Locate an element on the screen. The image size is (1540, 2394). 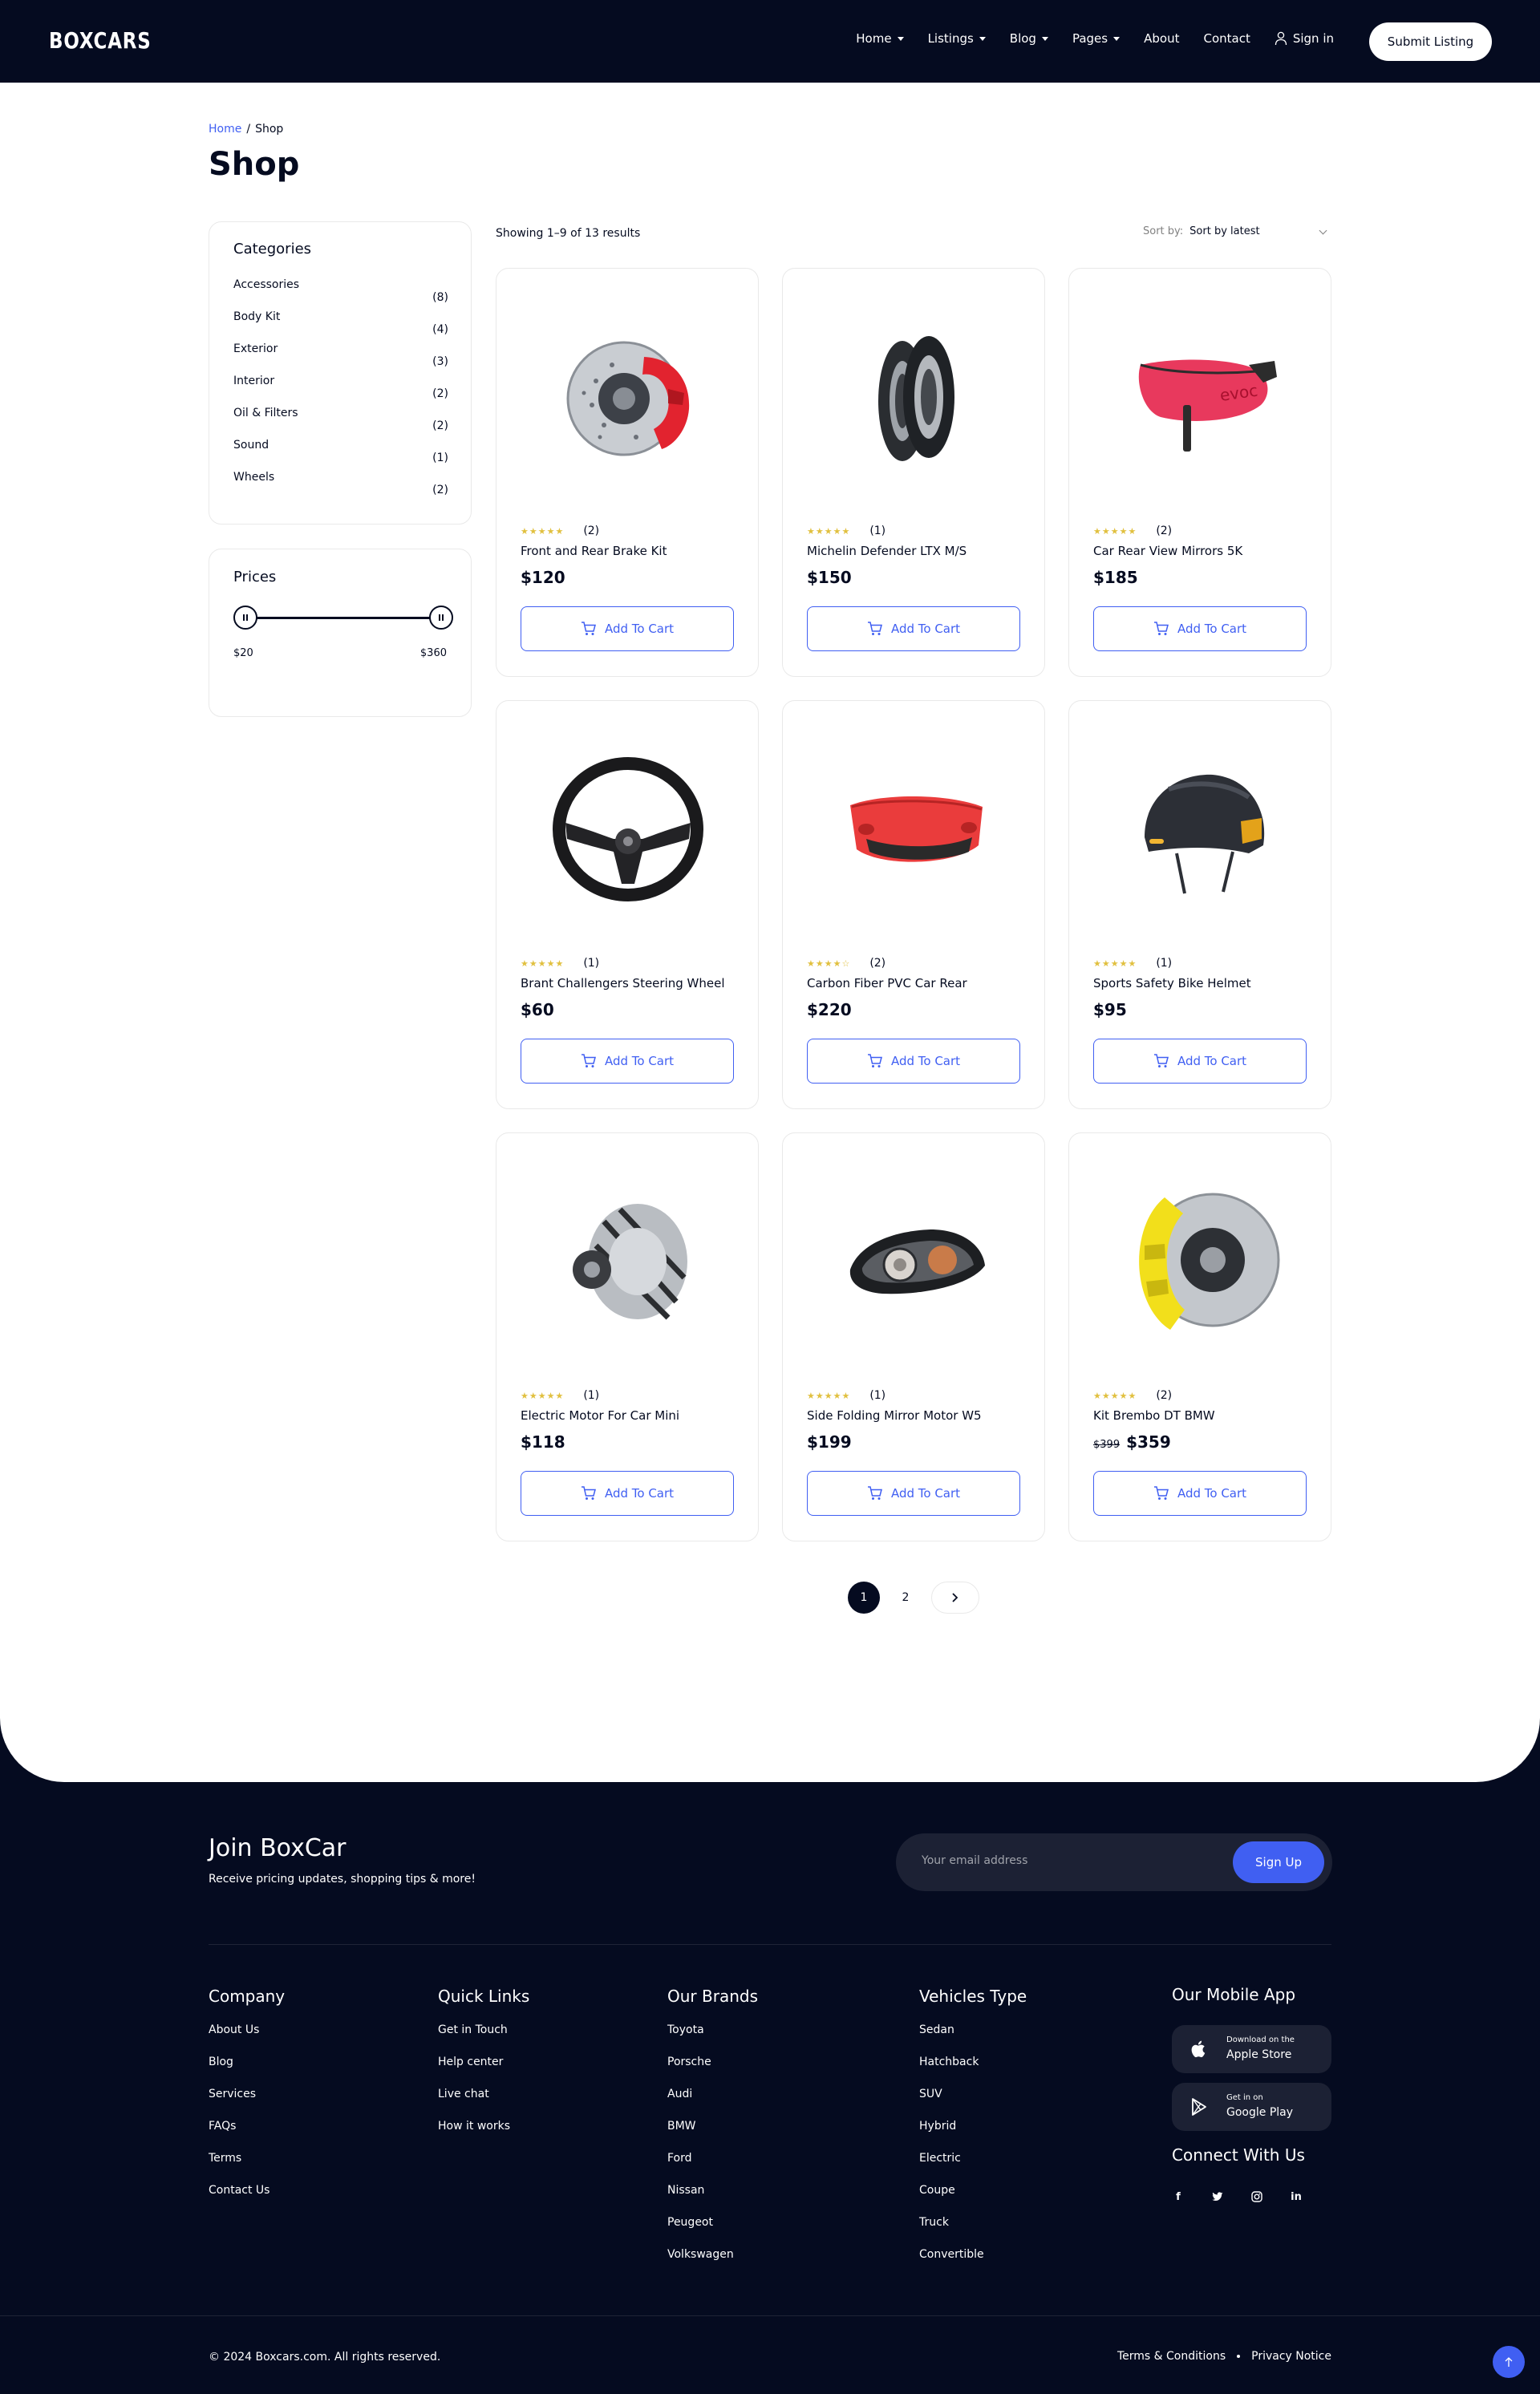
footer-link: Toyota is located at coordinates (712, 2040).